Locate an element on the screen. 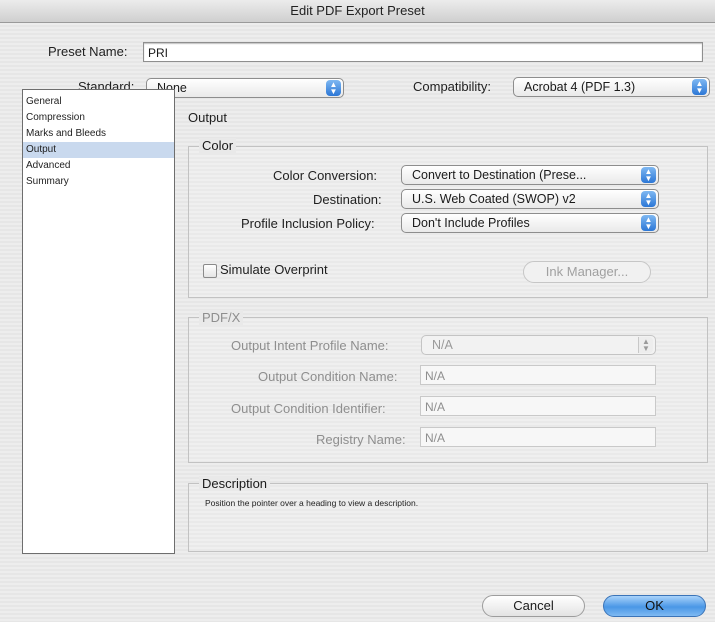  compatibility-popup: Acrobat 4 (PDF 1.3) ▲ ▼ is located at coordinates (611, 87).